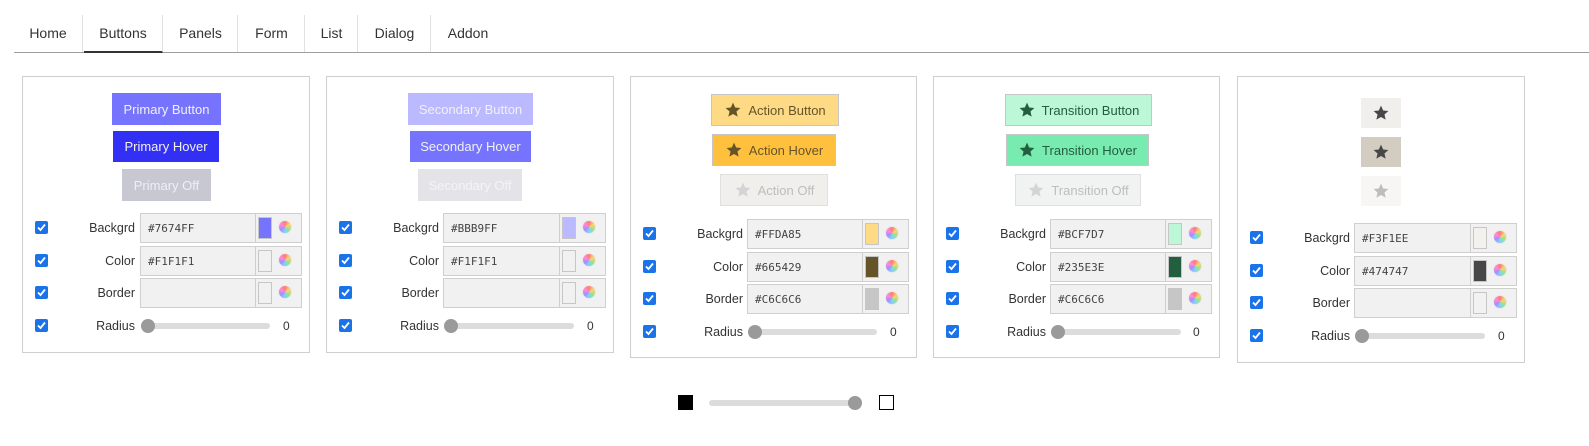 Image resolution: width=1589 pixels, height=446 pixels. What do you see at coordinates (828, 234) in the screenshot?
I see `background-field: #FFDA85` at bounding box center [828, 234].